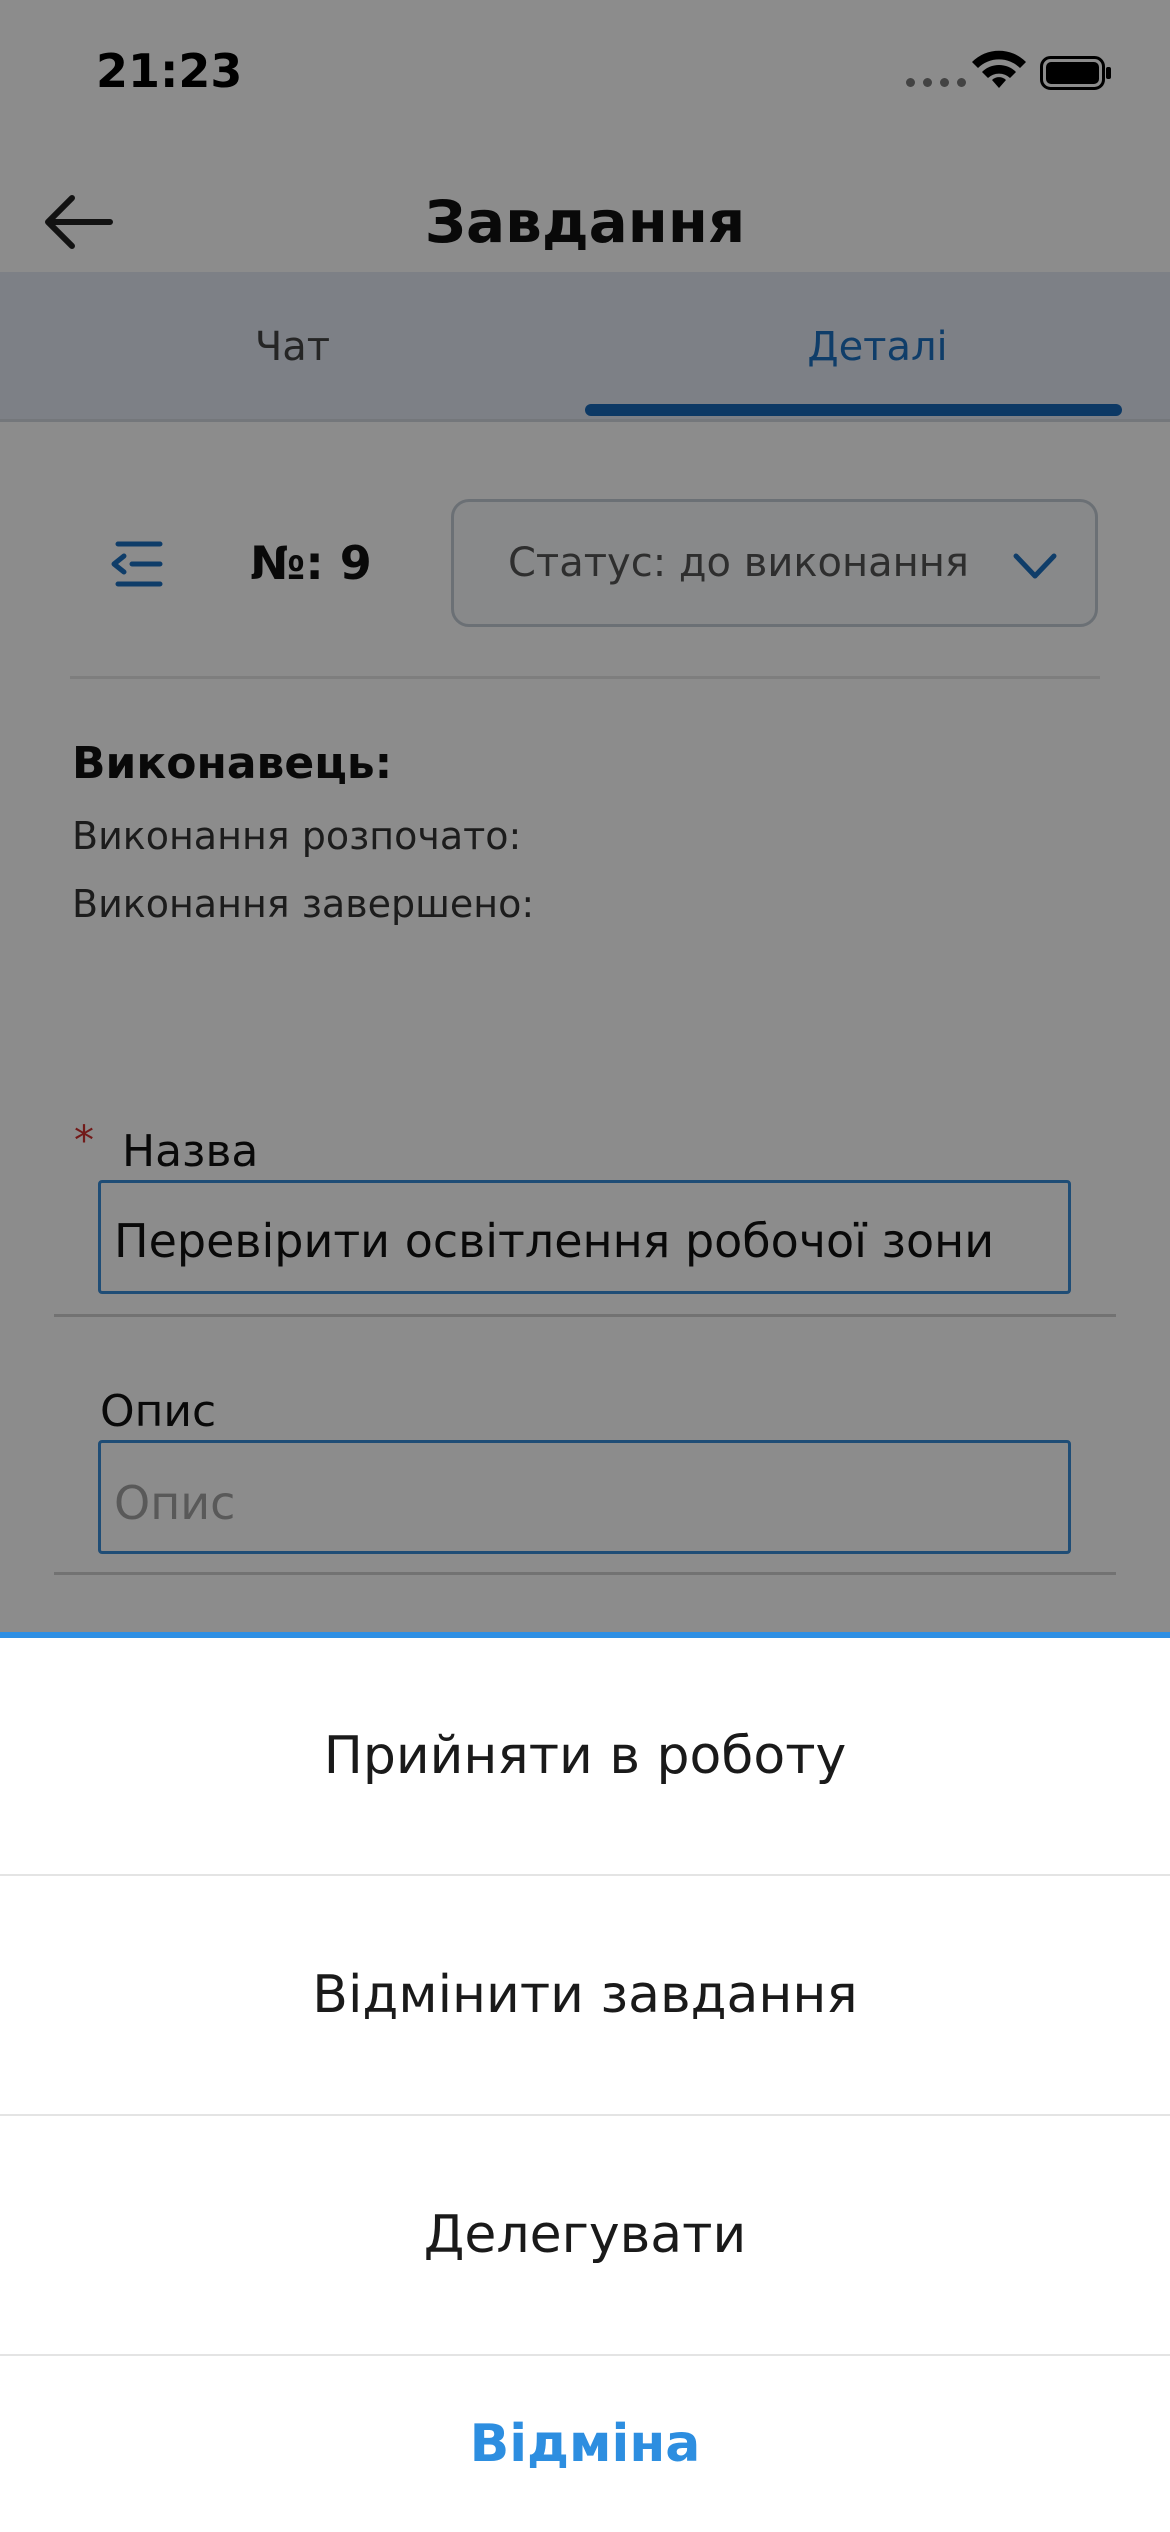 The image size is (1170, 2532). Describe the element at coordinates (585, 2444) in the screenshot. I see `dismiss-button: Відміна` at that location.